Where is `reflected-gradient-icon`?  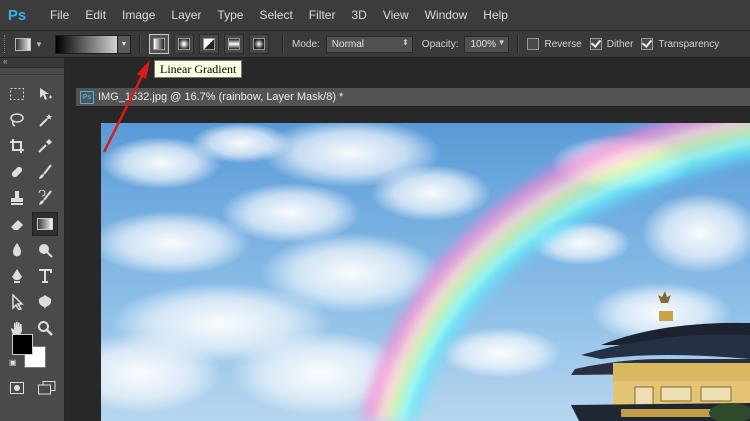 reflected-gradient-icon is located at coordinates (234, 44).